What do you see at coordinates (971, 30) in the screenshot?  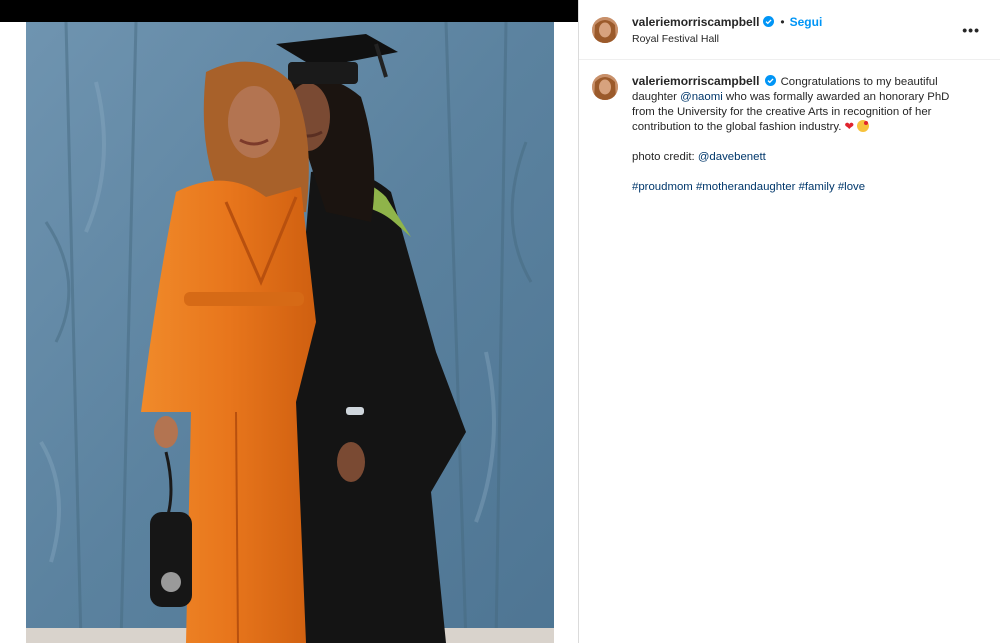 I see `more-options-icon: •••` at bounding box center [971, 30].